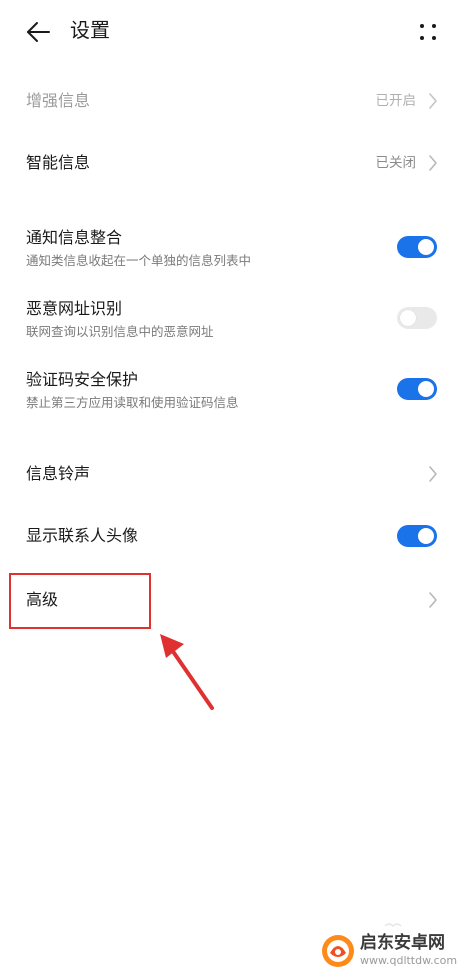  I want to click on show-avatar-toggle, so click(417, 536).